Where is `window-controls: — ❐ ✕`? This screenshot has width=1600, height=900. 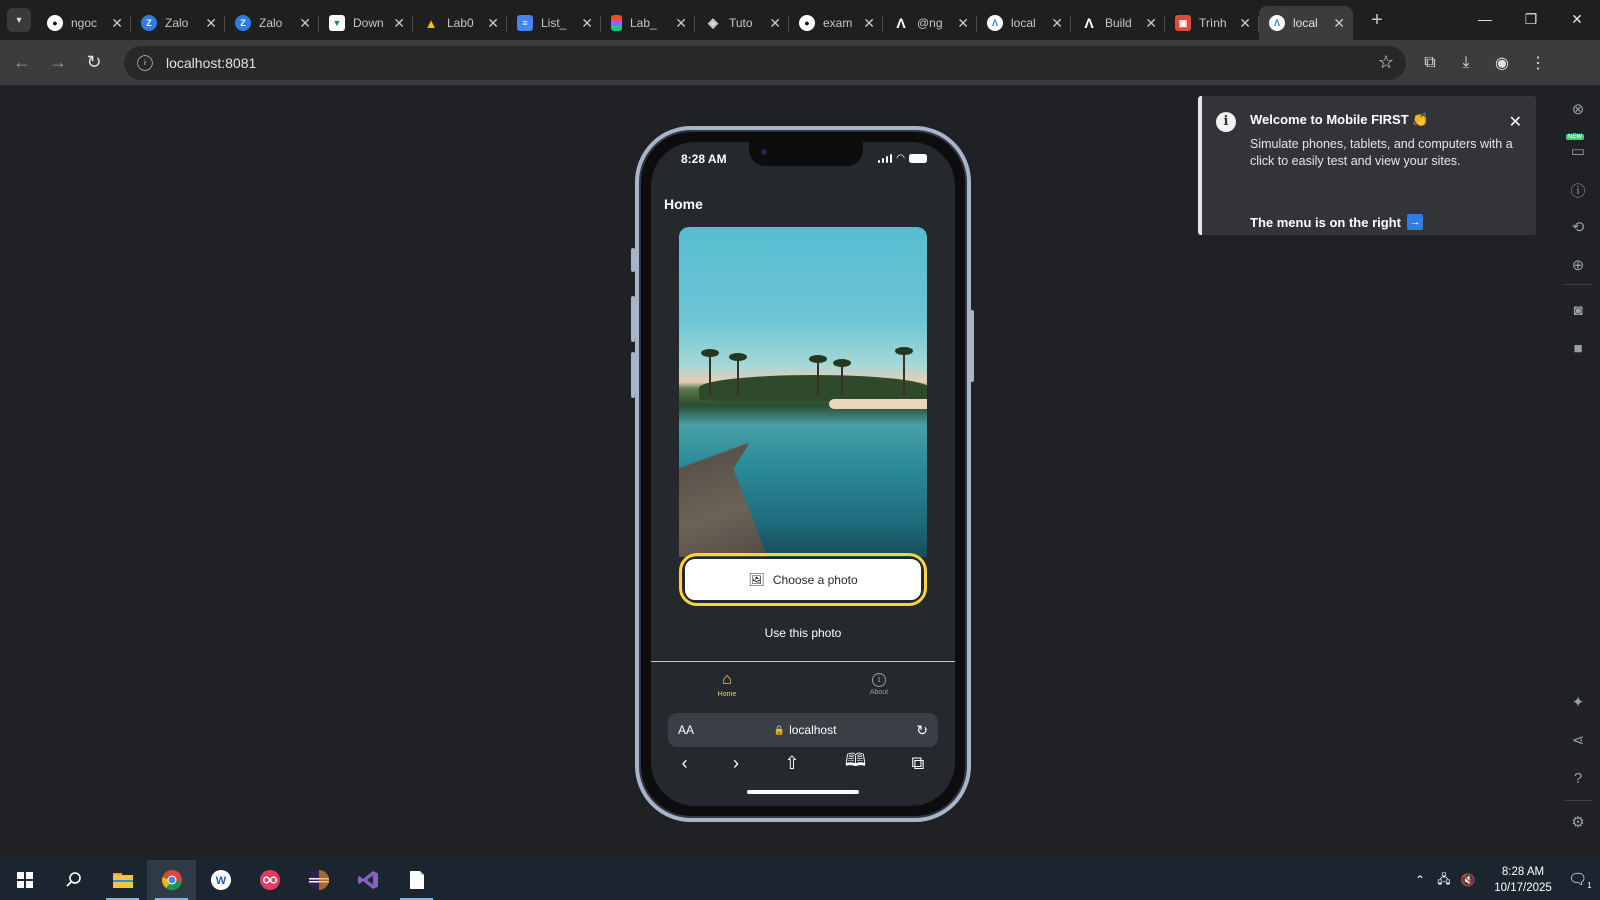 window-controls: — ❐ ✕ is located at coordinates (1531, 19).